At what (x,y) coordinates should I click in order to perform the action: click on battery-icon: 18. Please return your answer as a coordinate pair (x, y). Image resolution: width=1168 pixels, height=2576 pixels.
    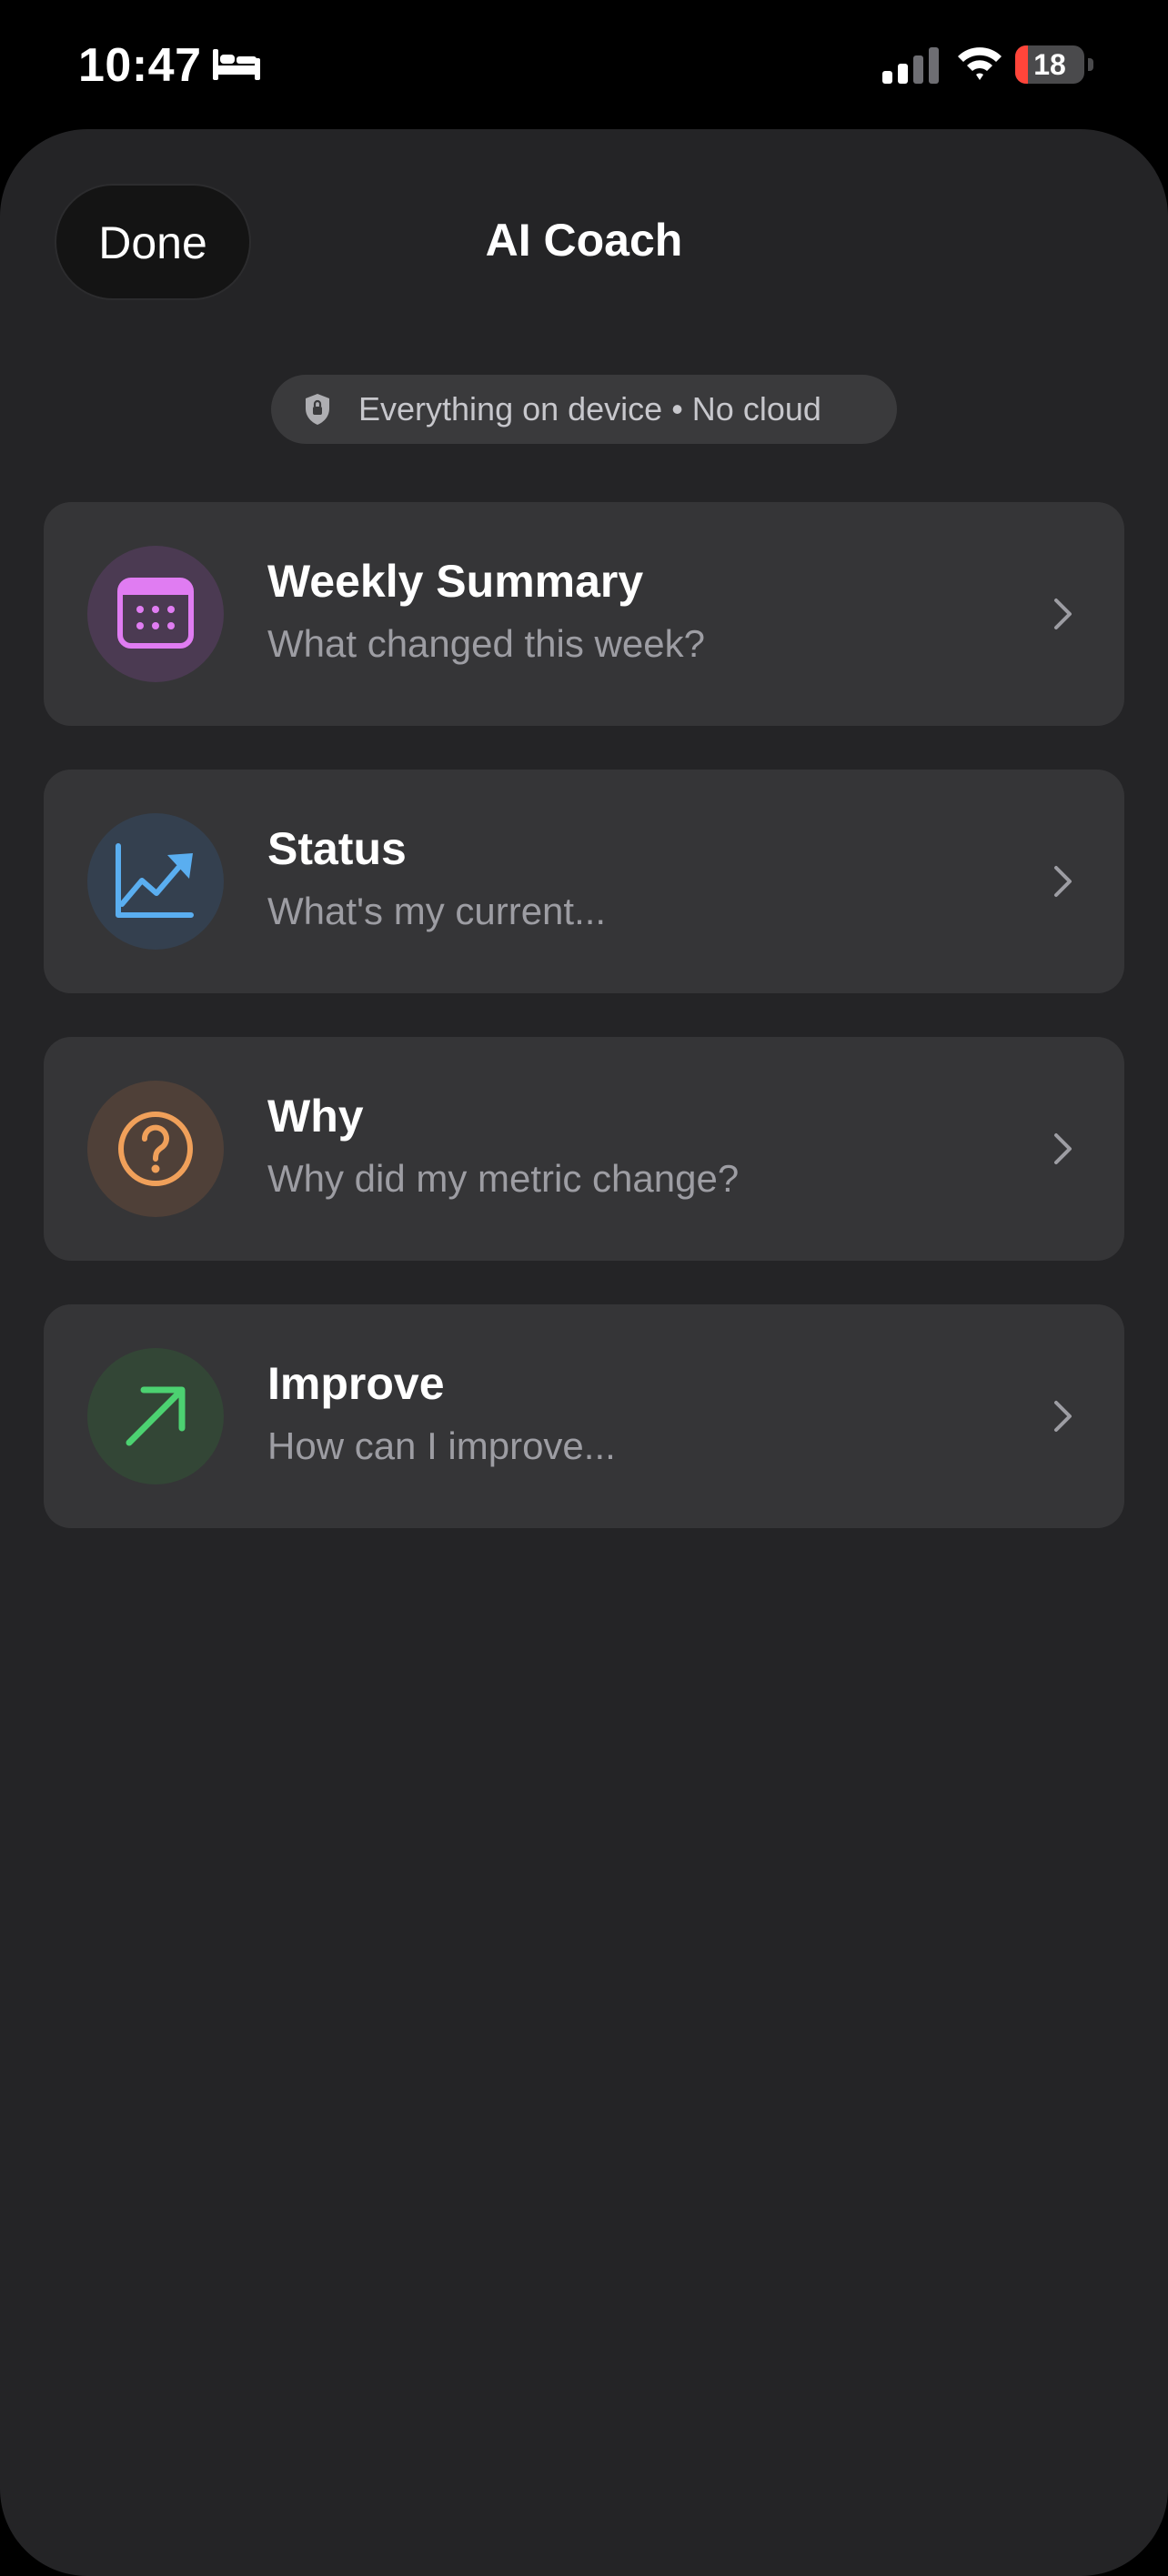
    Looking at the image, I should click on (1054, 64).